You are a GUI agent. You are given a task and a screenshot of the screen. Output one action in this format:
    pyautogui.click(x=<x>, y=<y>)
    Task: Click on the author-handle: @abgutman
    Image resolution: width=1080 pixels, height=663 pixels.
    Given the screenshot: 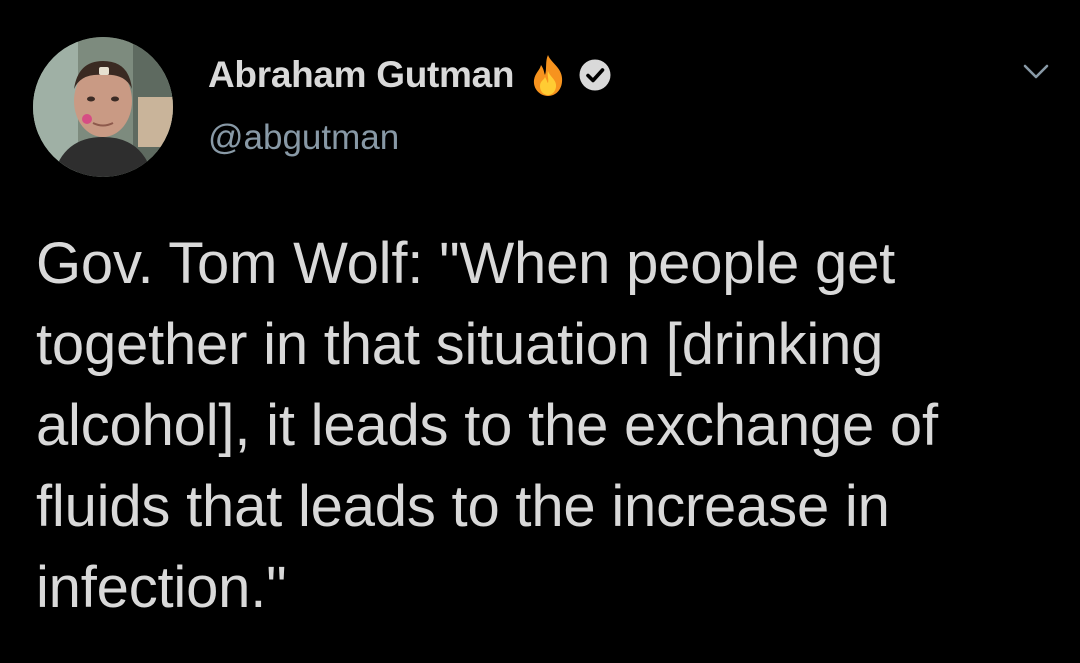 What is the action you would take?
    pyautogui.click(x=303, y=138)
    